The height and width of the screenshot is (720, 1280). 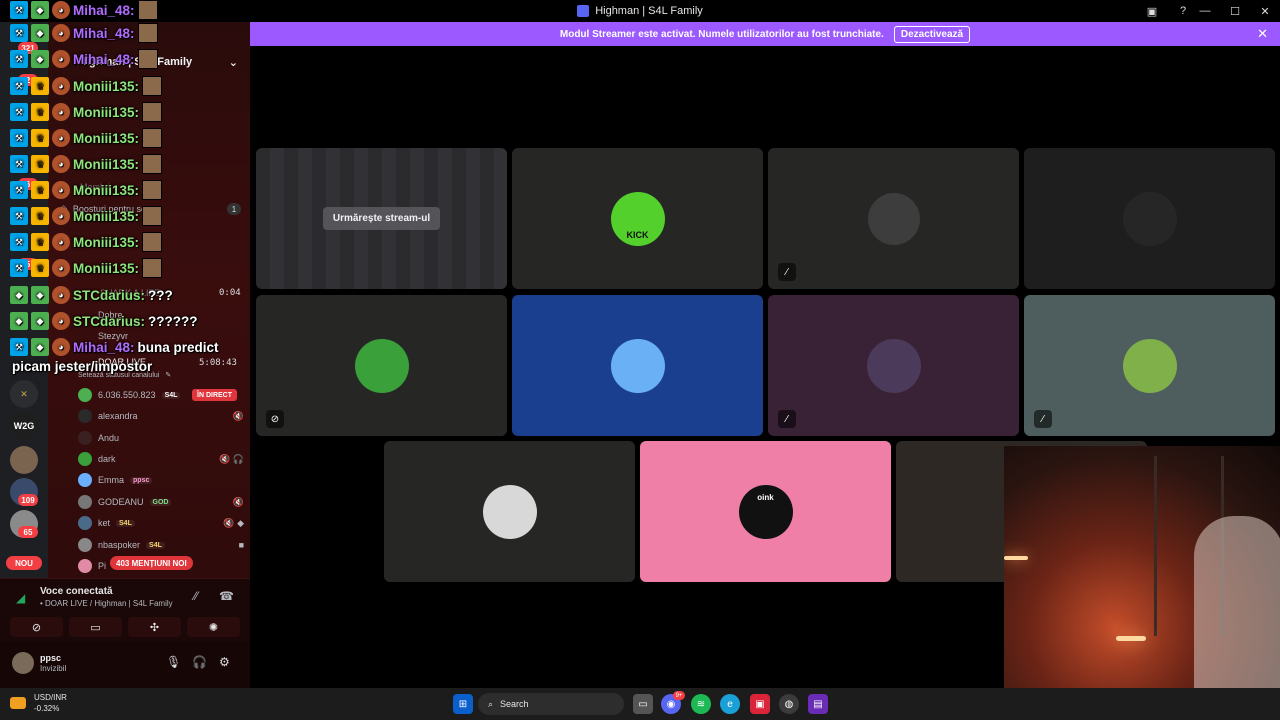 What do you see at coordinates (463, 704) in the screenshot?
I see `windows-start-icon: ⊞` at bounding box center [463, 704].